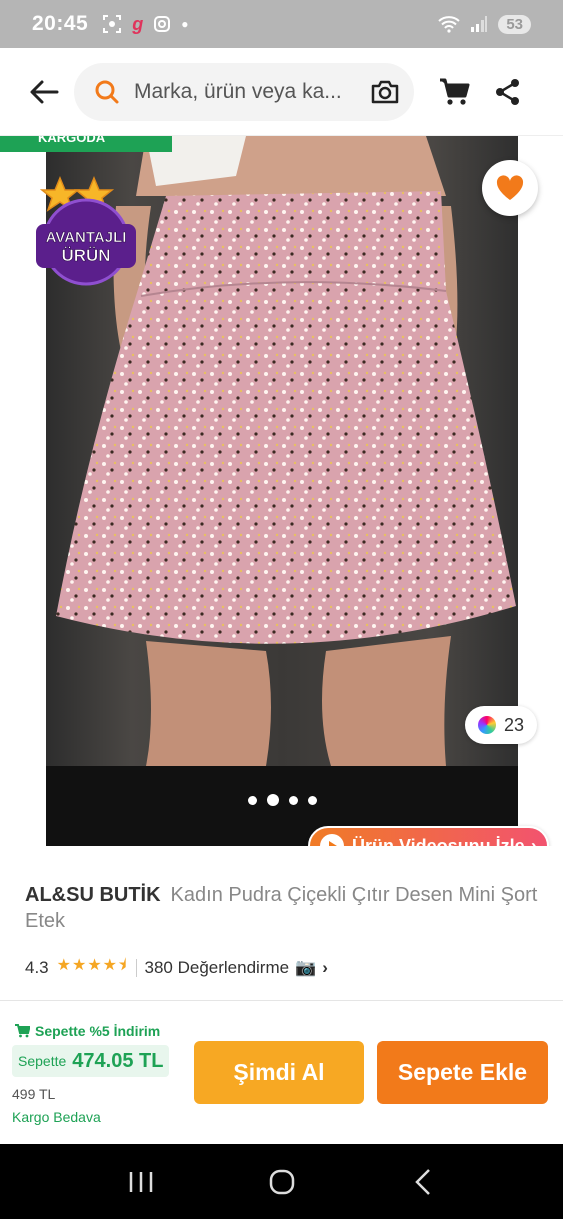  I want to click on status-time: 20:45, so click(60, 23).